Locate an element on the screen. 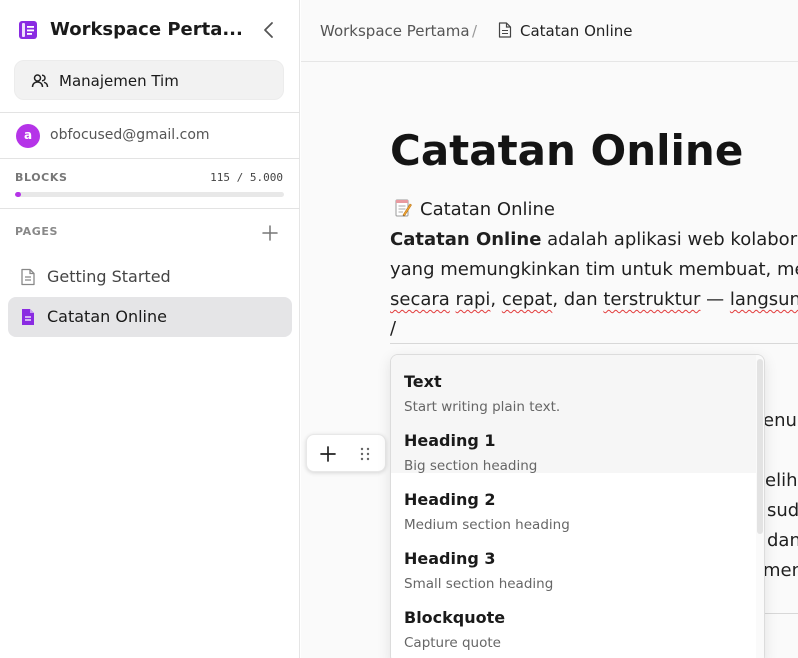 The image size is (798, 658). bold-text: Catatan Online is located at coordinates (466, 239).